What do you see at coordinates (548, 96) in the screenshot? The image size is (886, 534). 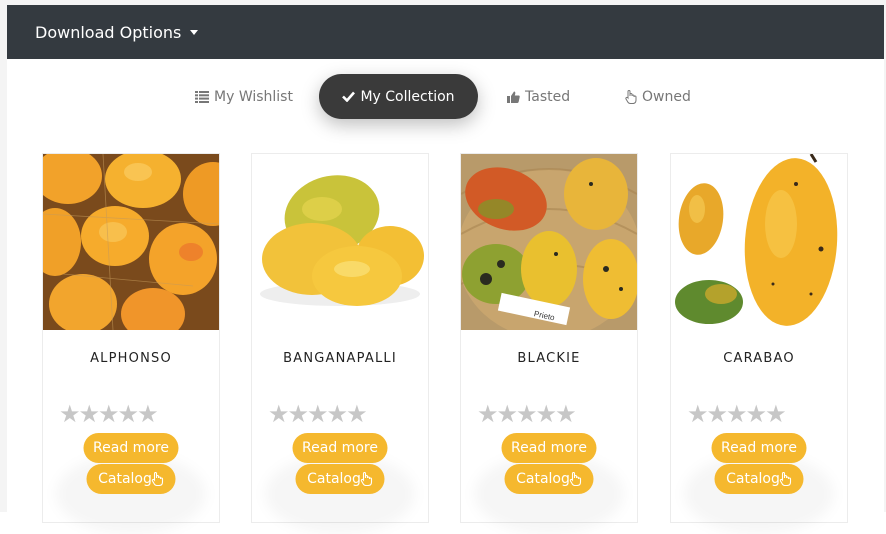 I see `tab-label: Tasted` at bounding box center [548, 96].